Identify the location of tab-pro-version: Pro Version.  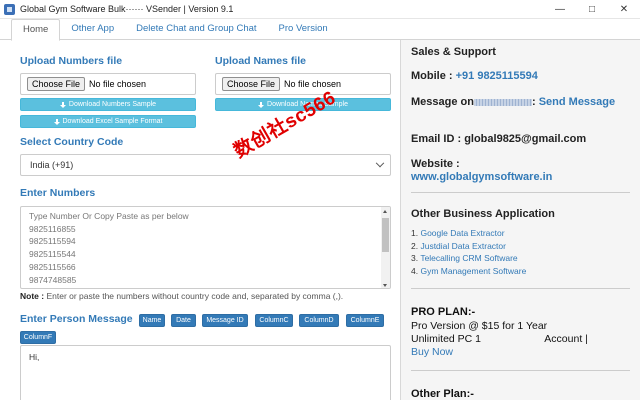
(303, 29).